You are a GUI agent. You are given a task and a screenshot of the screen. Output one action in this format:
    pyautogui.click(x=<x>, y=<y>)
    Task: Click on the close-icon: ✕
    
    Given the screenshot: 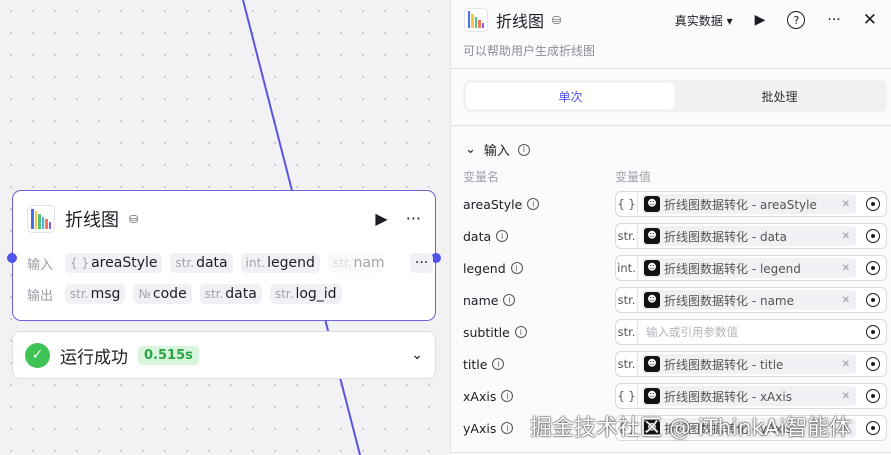 What is the action you would take?
    pyautogui.click(x=870, y=20)
    